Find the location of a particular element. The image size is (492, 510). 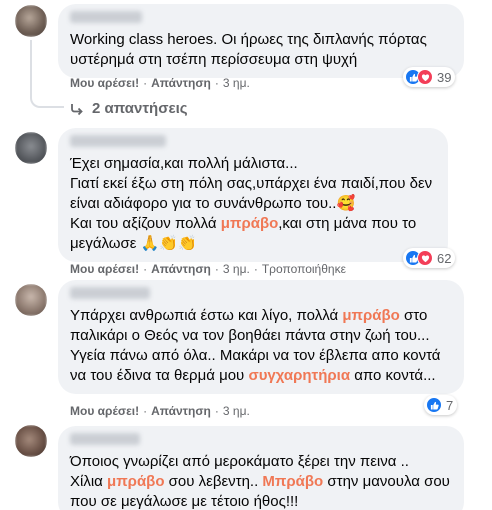

reaction-count: 39 is located at coordinates (444, 77).